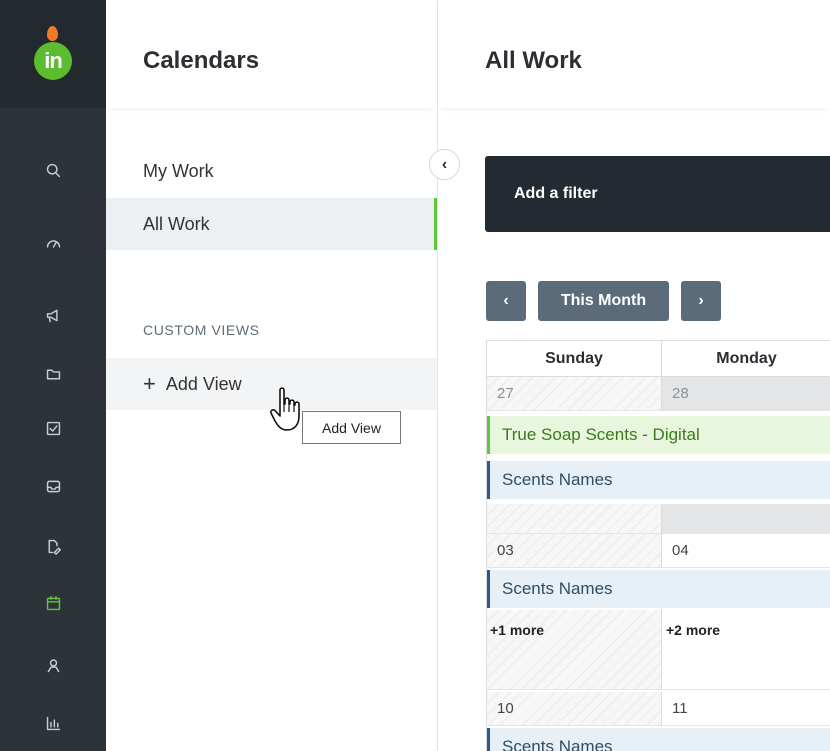  Describe the element at coordinates (53, 315) in the screenshot. I see `megaphone-icon` at that location.